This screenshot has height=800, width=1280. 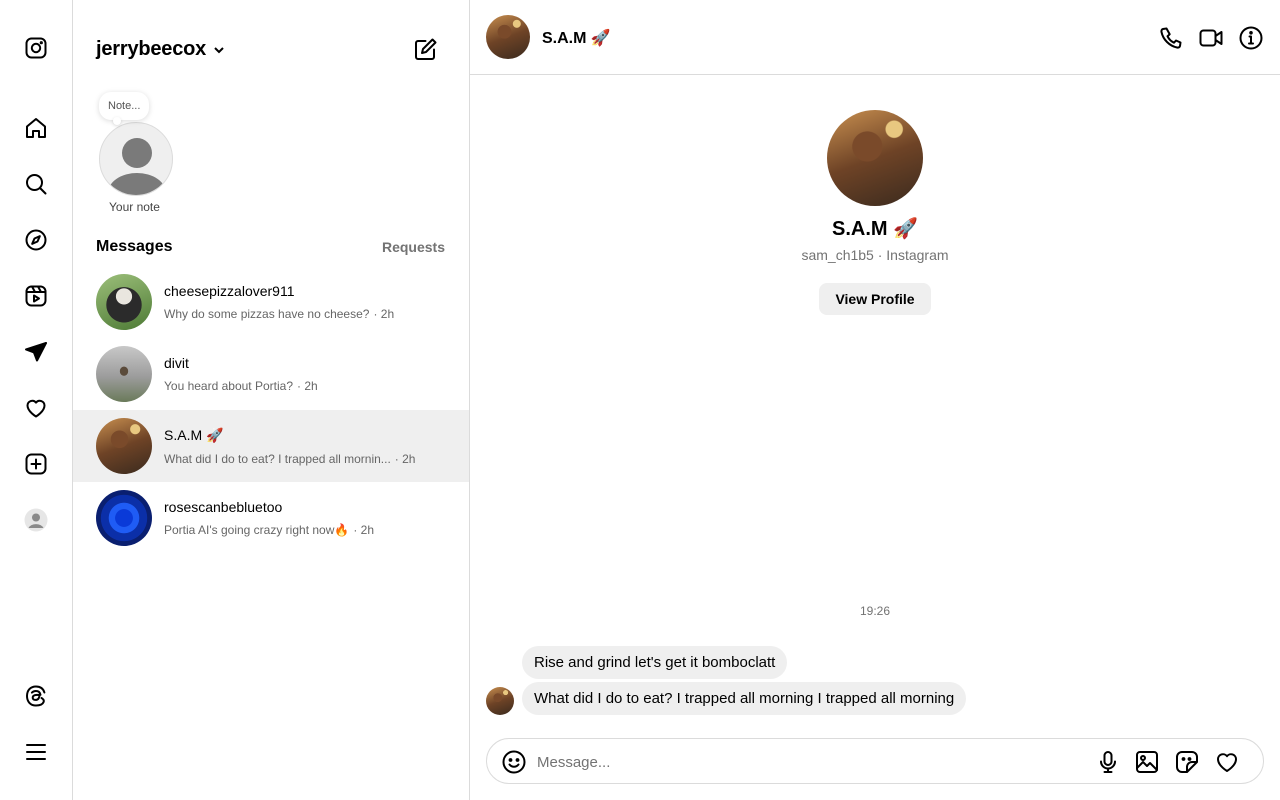 I want to click on audio-call-button, so click(x=1171, y=38).